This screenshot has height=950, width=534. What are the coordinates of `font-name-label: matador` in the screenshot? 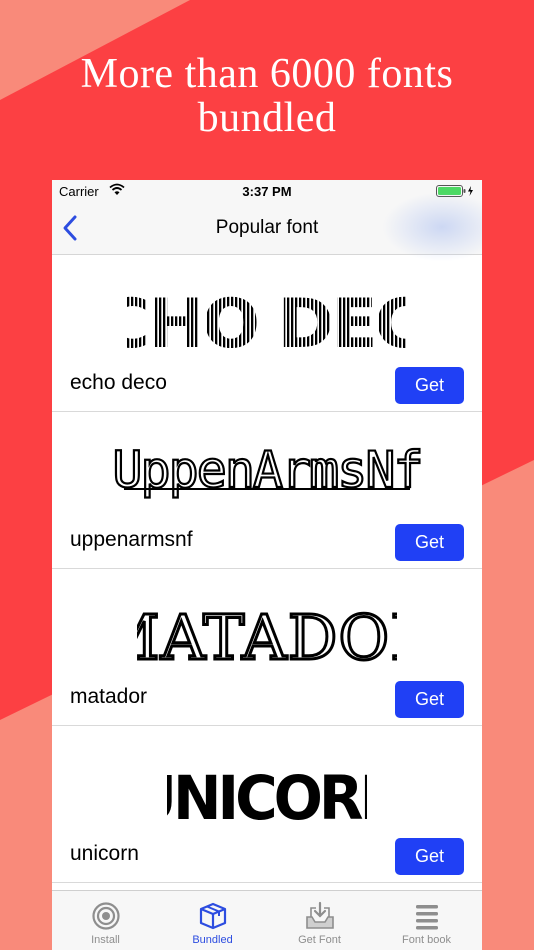 It's located at (109, 696).